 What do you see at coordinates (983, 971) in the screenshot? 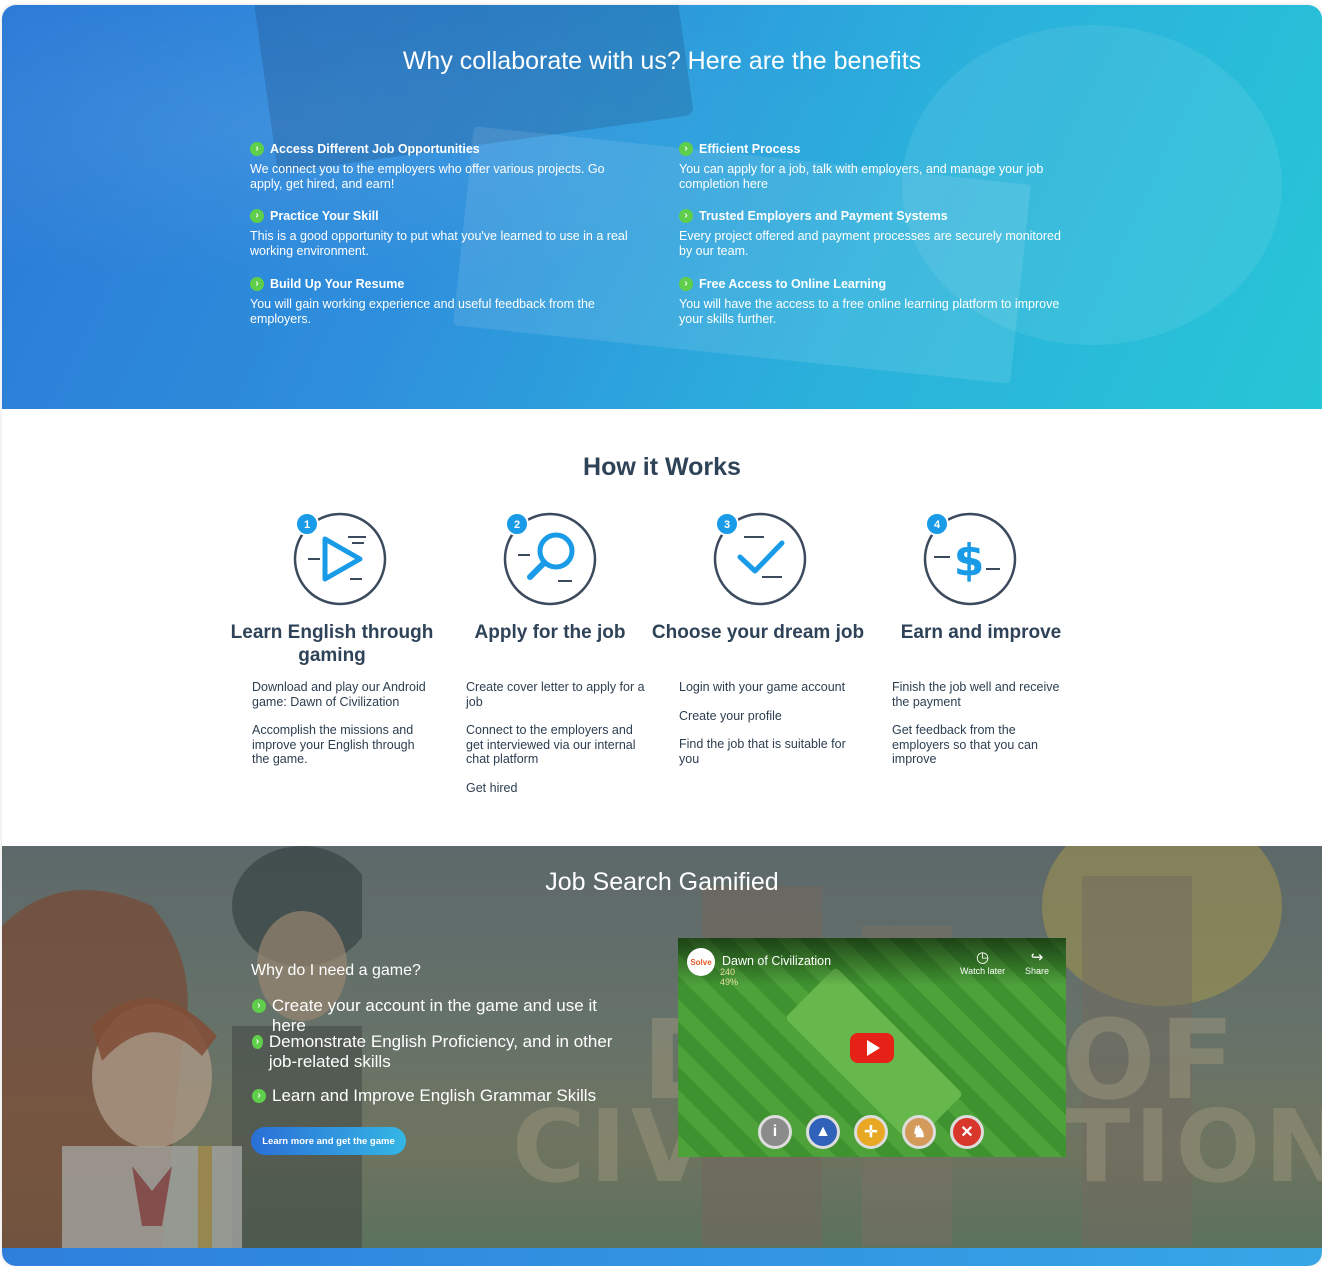
I see `watch-later-label: Watch later` at bounding box center [983, 971].